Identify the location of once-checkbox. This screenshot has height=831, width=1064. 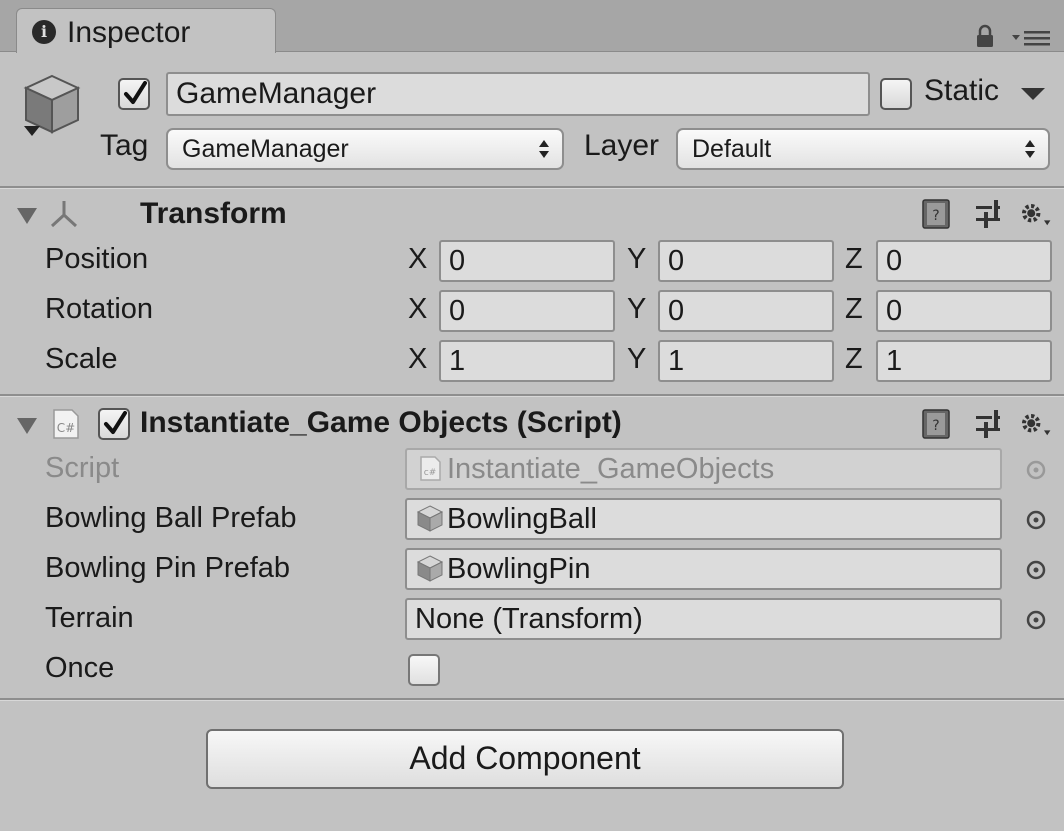
(424, 670).